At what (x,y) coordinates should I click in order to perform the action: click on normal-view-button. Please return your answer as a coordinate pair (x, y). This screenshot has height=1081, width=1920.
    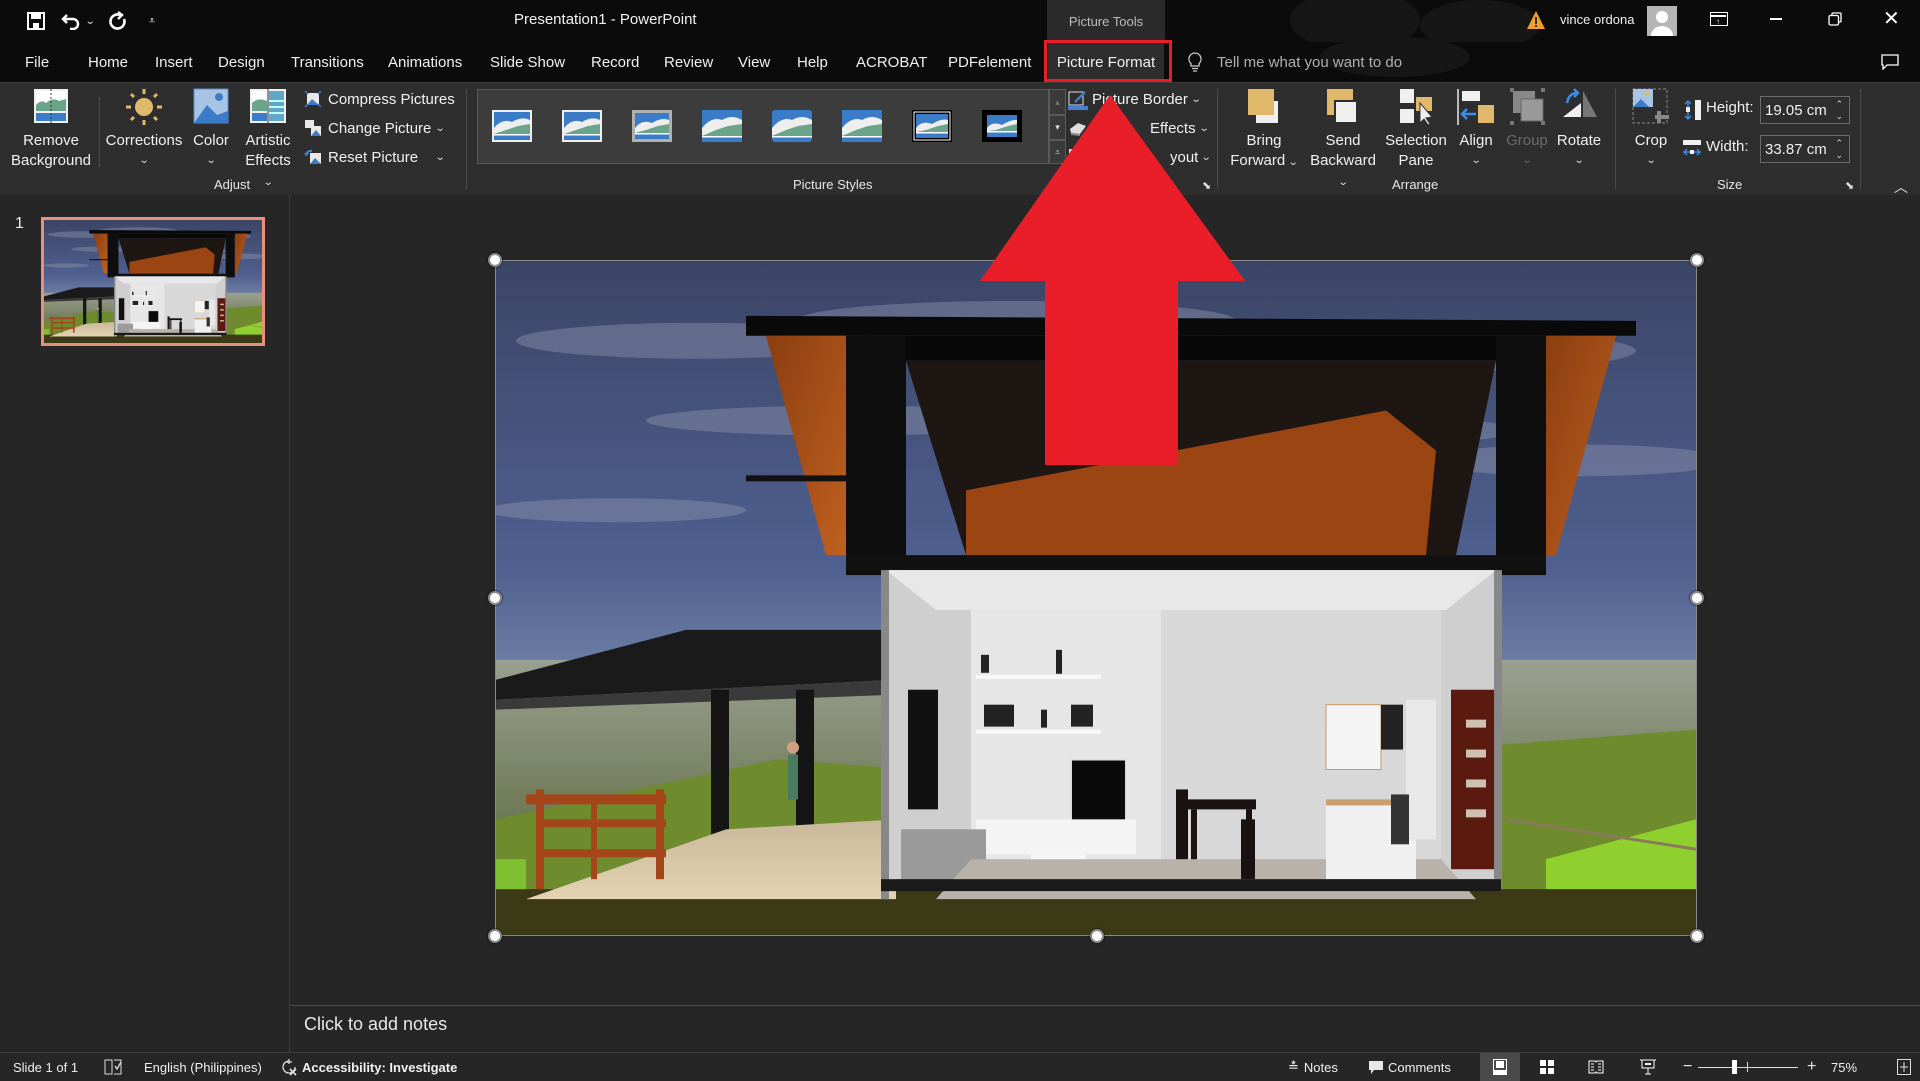
    Looking at the image, I should click on (1500, 1067).